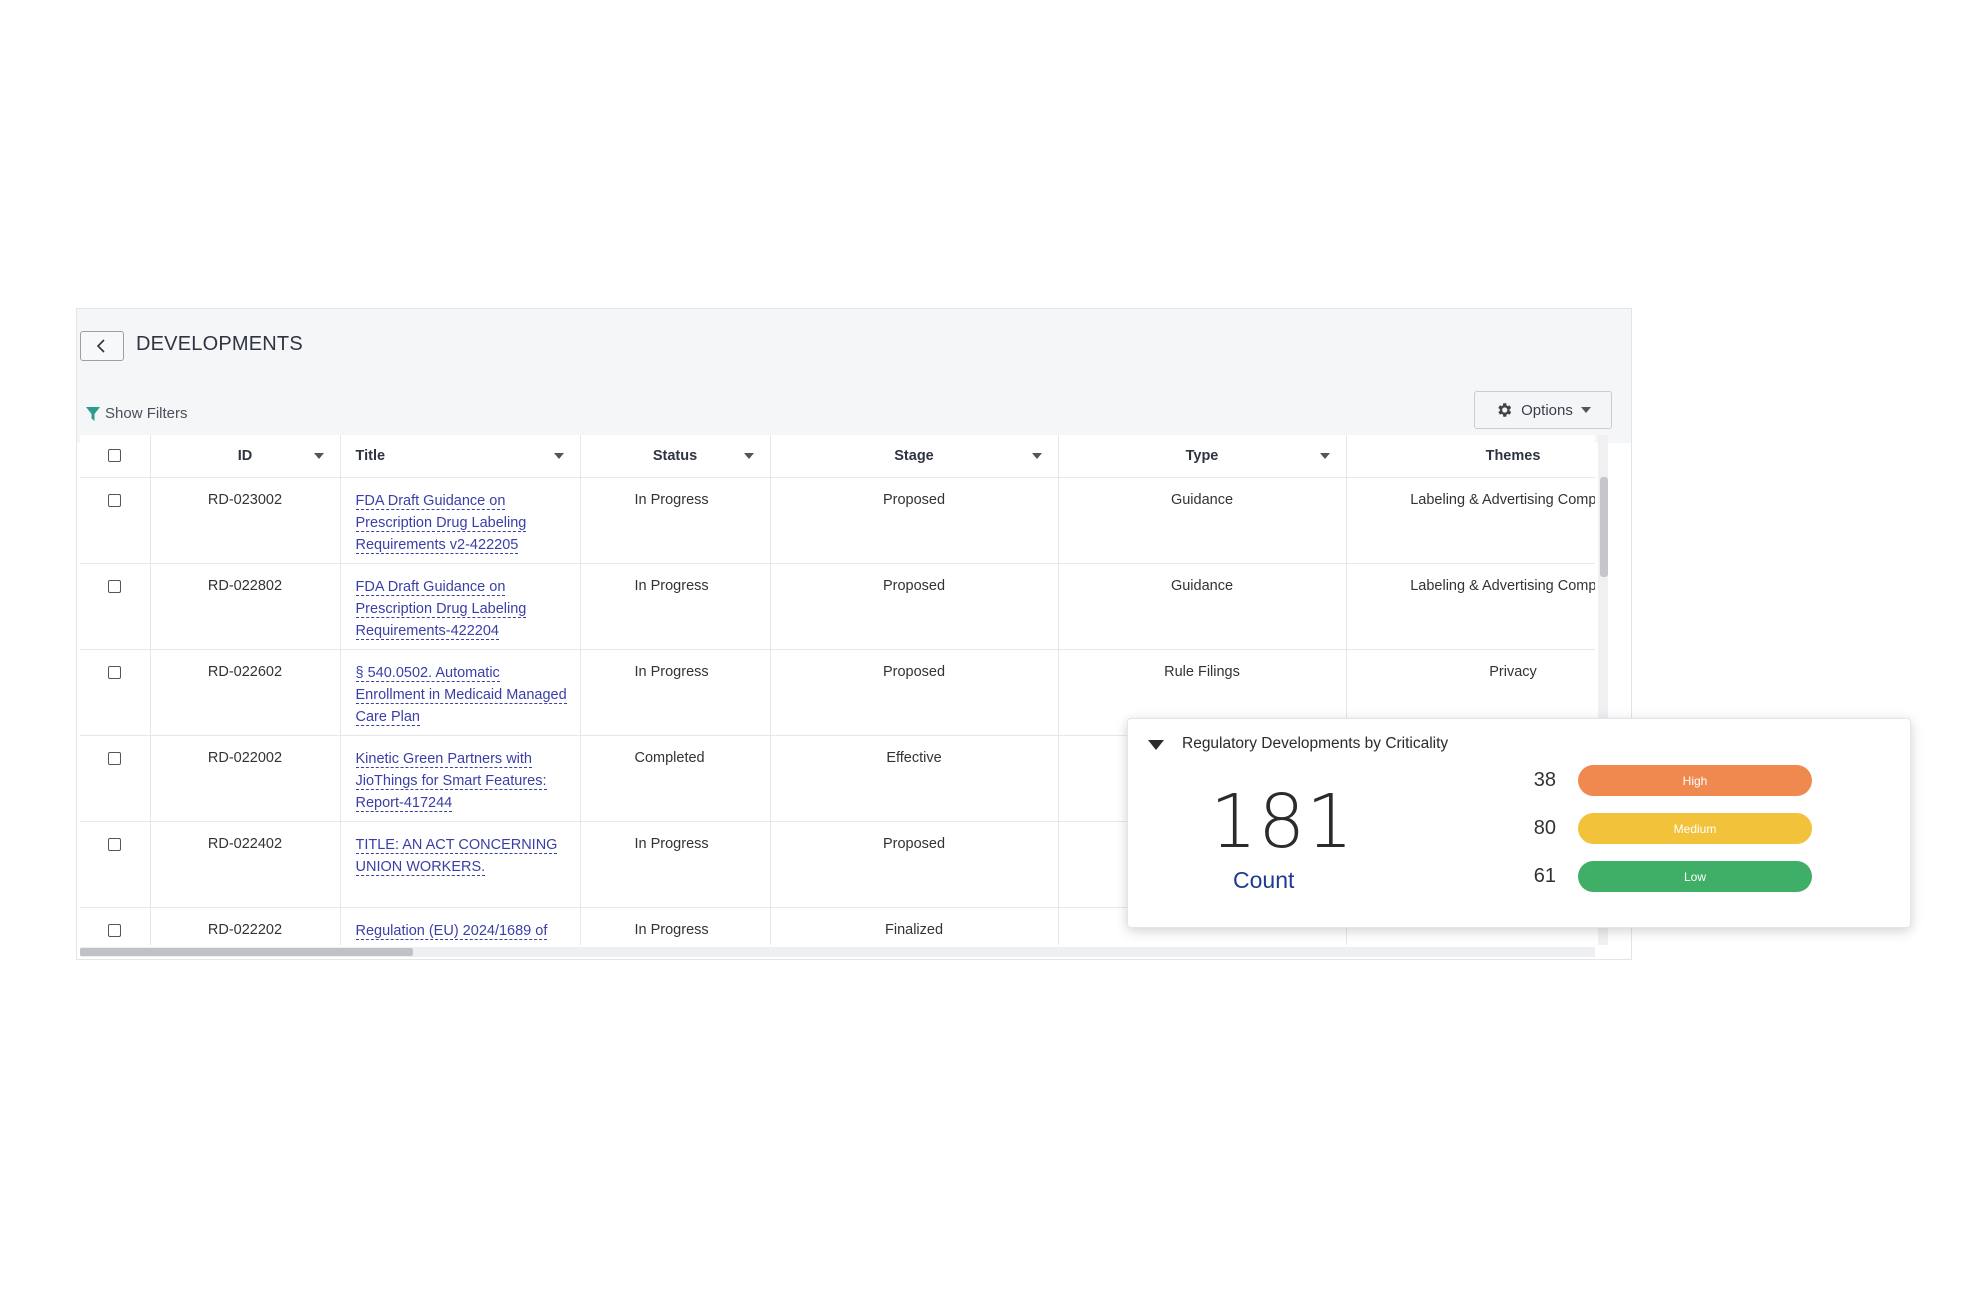  I want to click on title-cell: TITLE: AN ACT CONCERNING UNION WORKERS., so click(460, 864).